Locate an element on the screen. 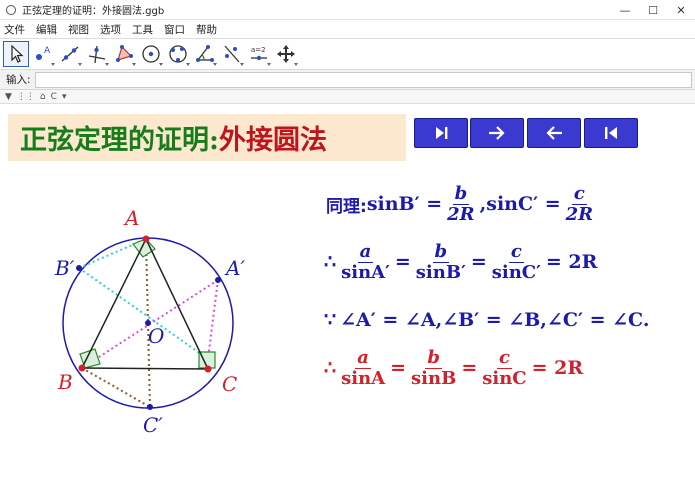  equation-line-3: ∵ ∠A′ = ∠A,∠B′ = ∠B,∠C′ = ∠C. is located at coordinates (486, 320).